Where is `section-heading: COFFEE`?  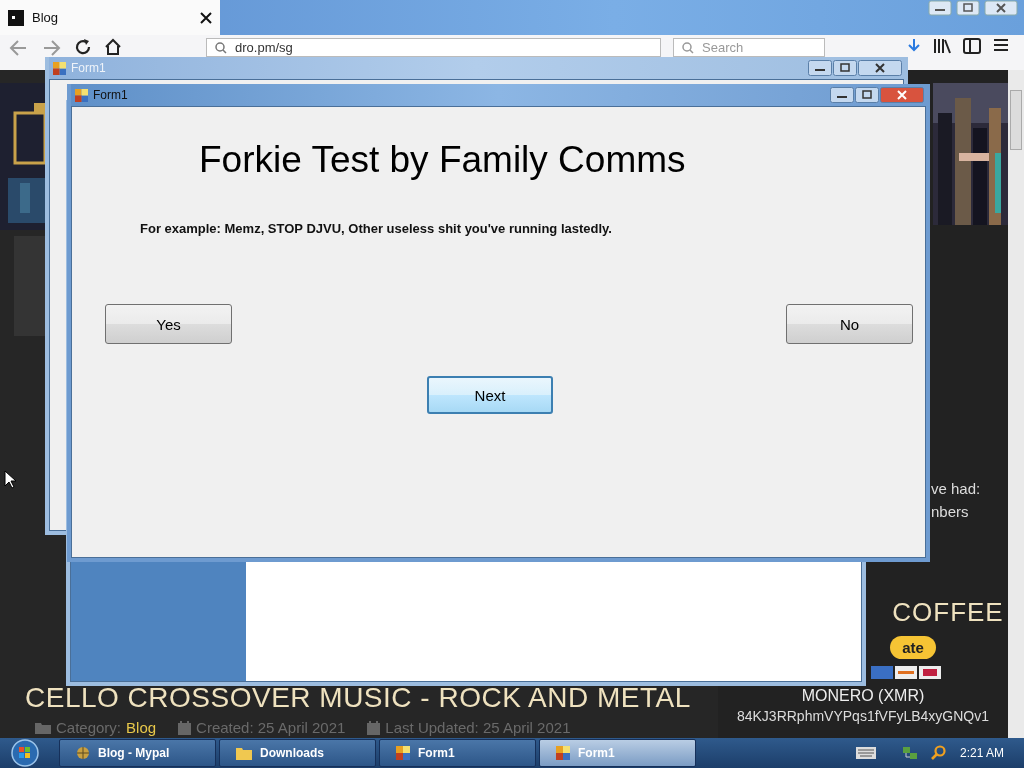 section-heading: COFFEE is located at coordinates (948, 612).